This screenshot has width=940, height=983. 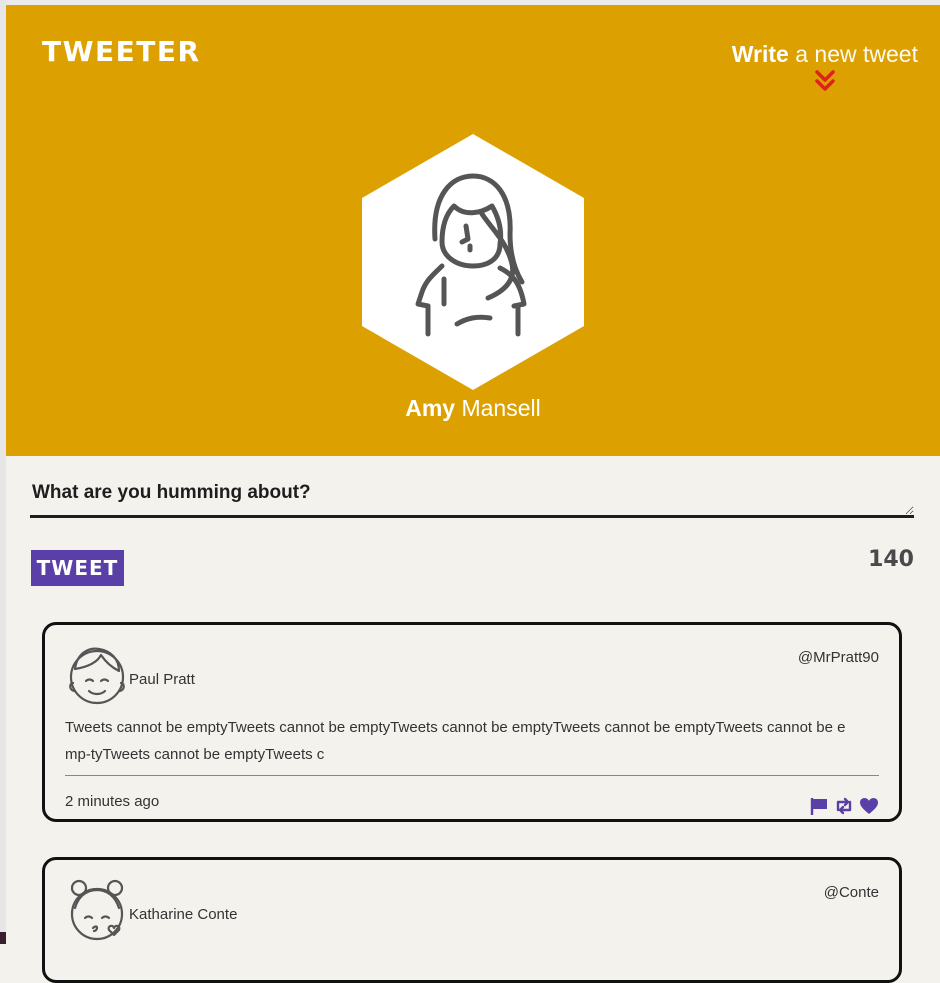 I want to click on tweet-author-name: Paul Pratt, so click(x=162, y=679).